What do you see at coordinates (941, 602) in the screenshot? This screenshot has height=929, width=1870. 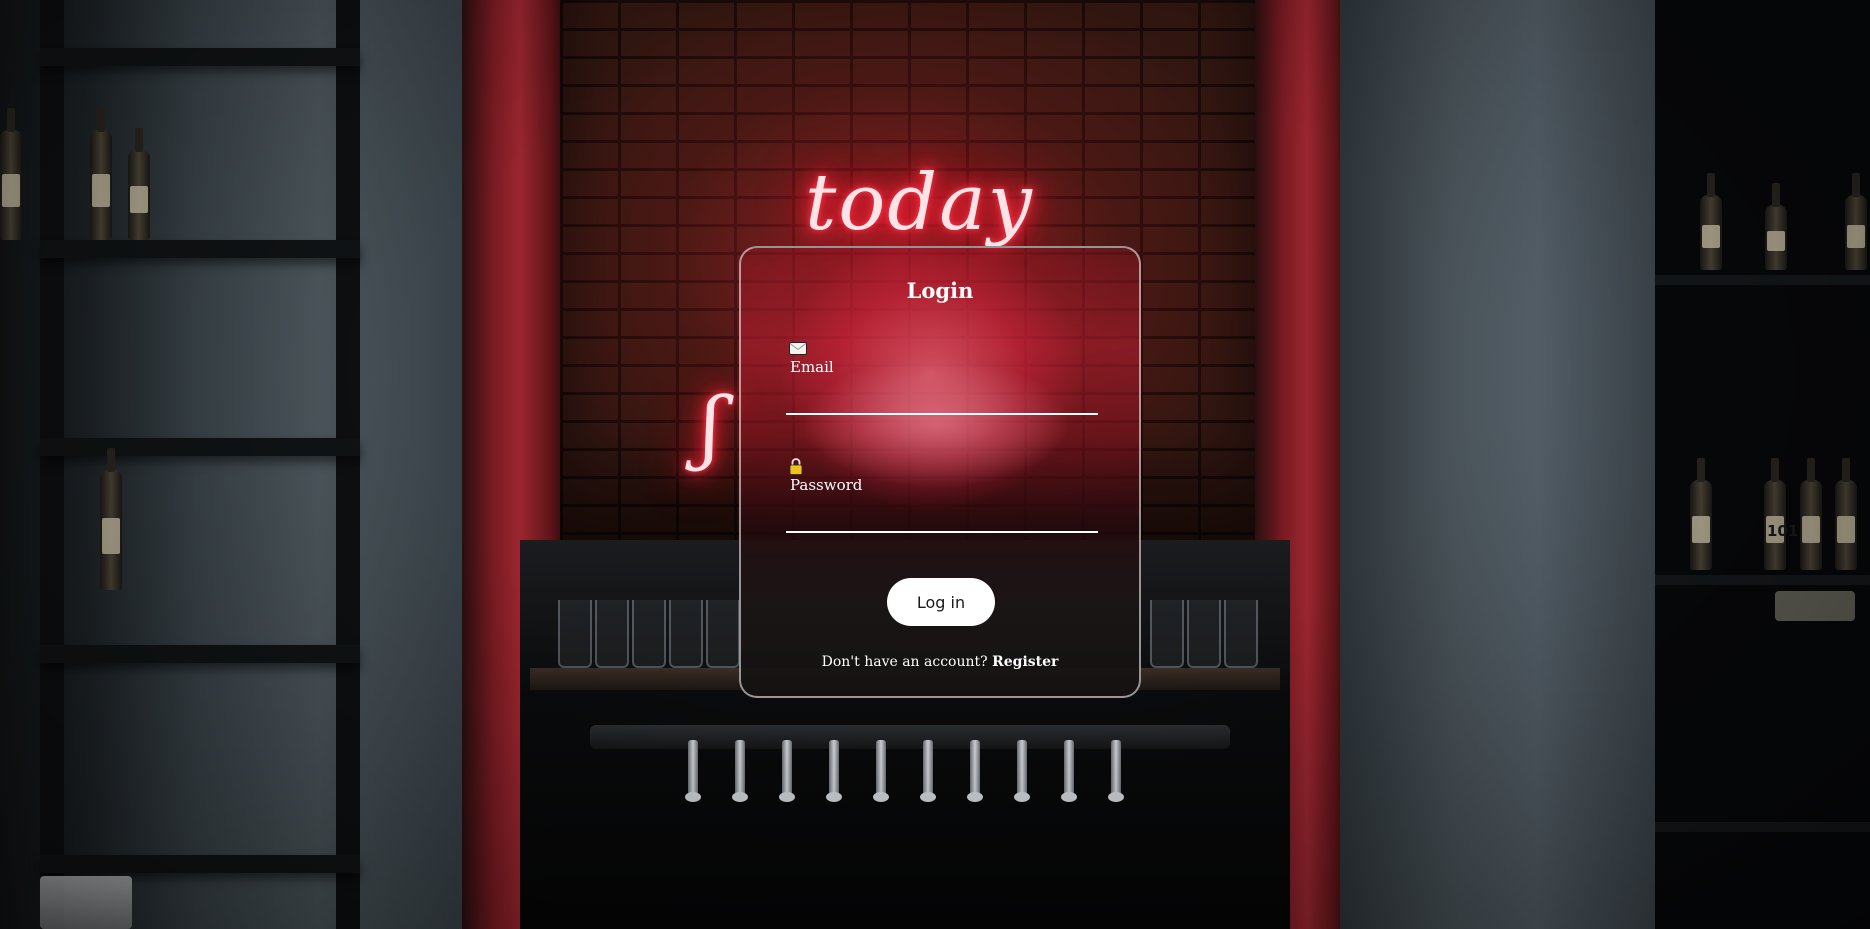 I see `login-button: Log in` at bounding box center [941, 602].